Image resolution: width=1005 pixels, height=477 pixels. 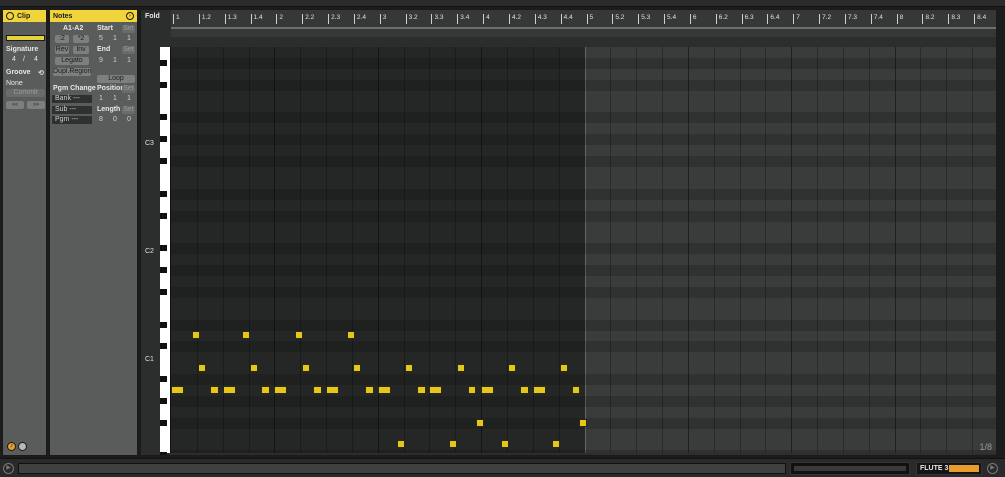 I want to click on bank-field: Bank ---, so click(x=72, y=99).